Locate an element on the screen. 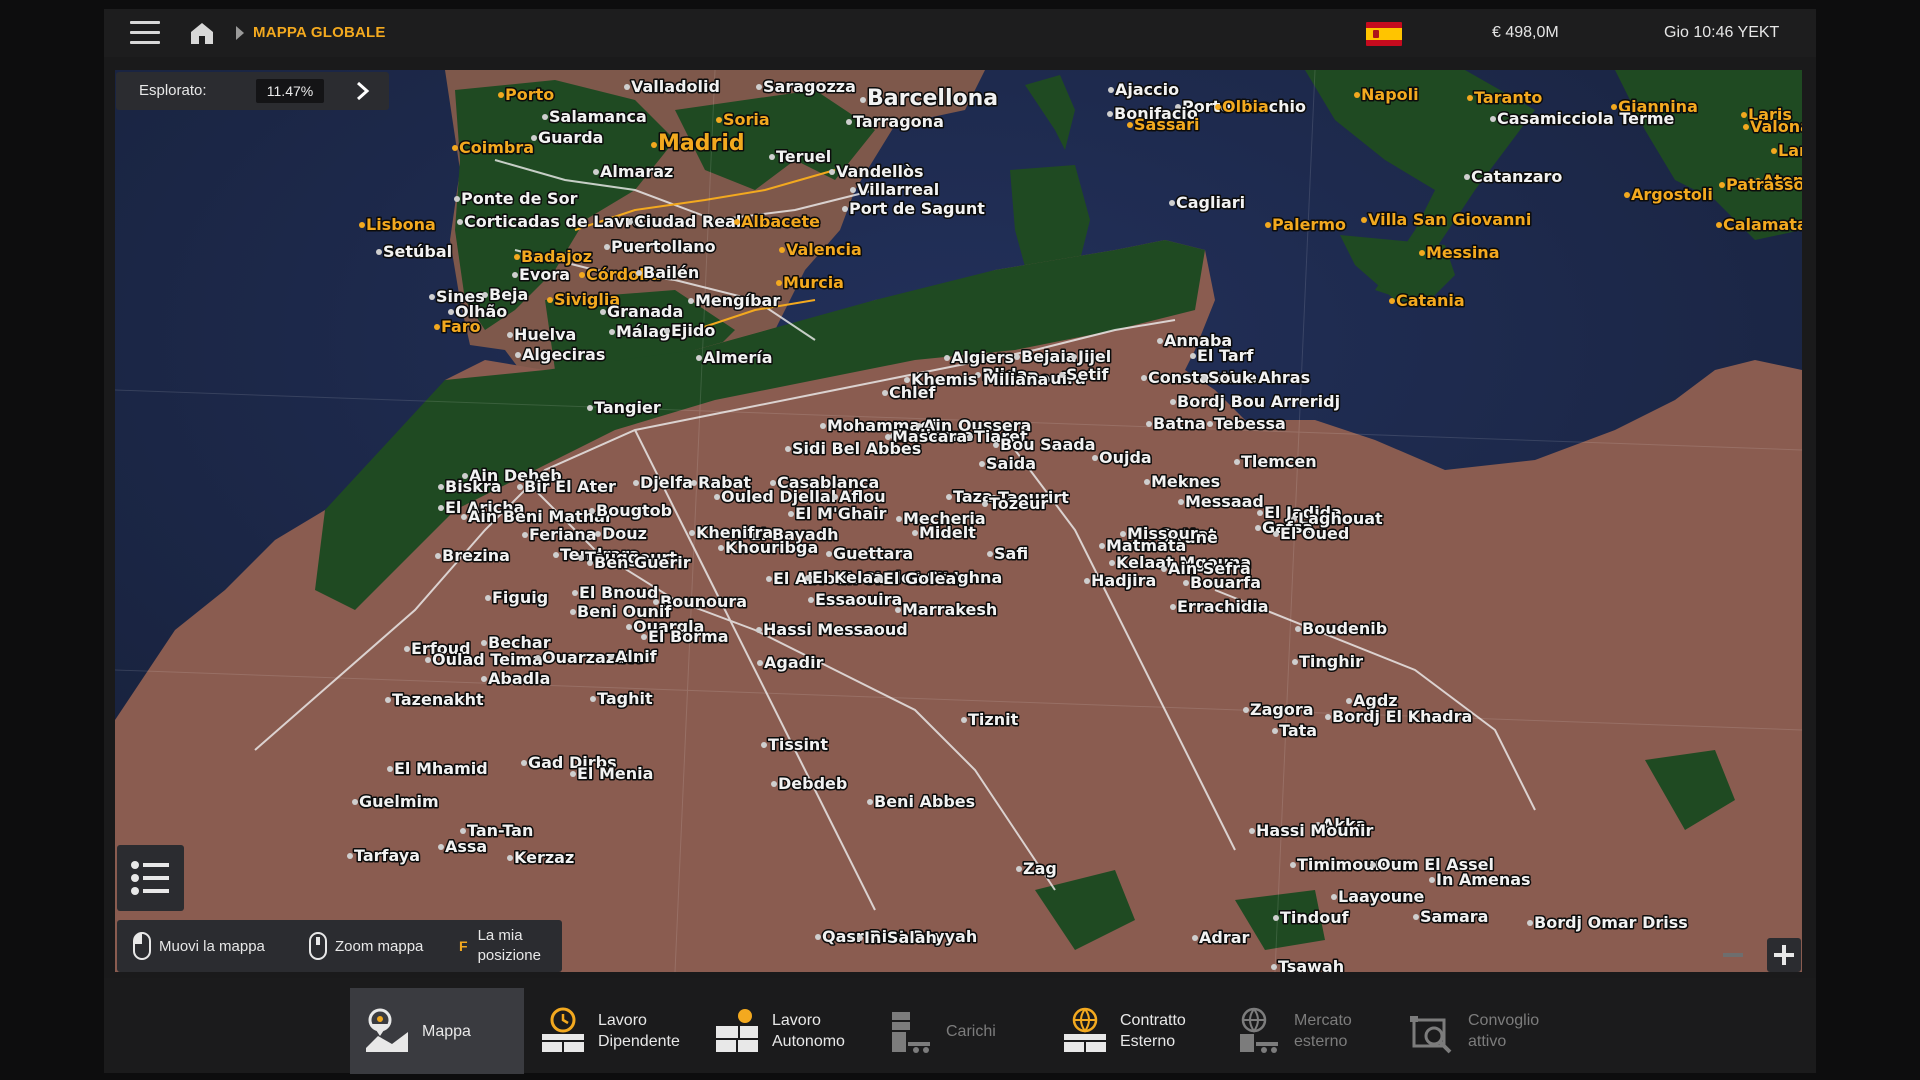 The width and height of the screenshot is (1920, 1080). tab-mercato-esterno: Mercato esterno is located at coordinates (1309, 1031).